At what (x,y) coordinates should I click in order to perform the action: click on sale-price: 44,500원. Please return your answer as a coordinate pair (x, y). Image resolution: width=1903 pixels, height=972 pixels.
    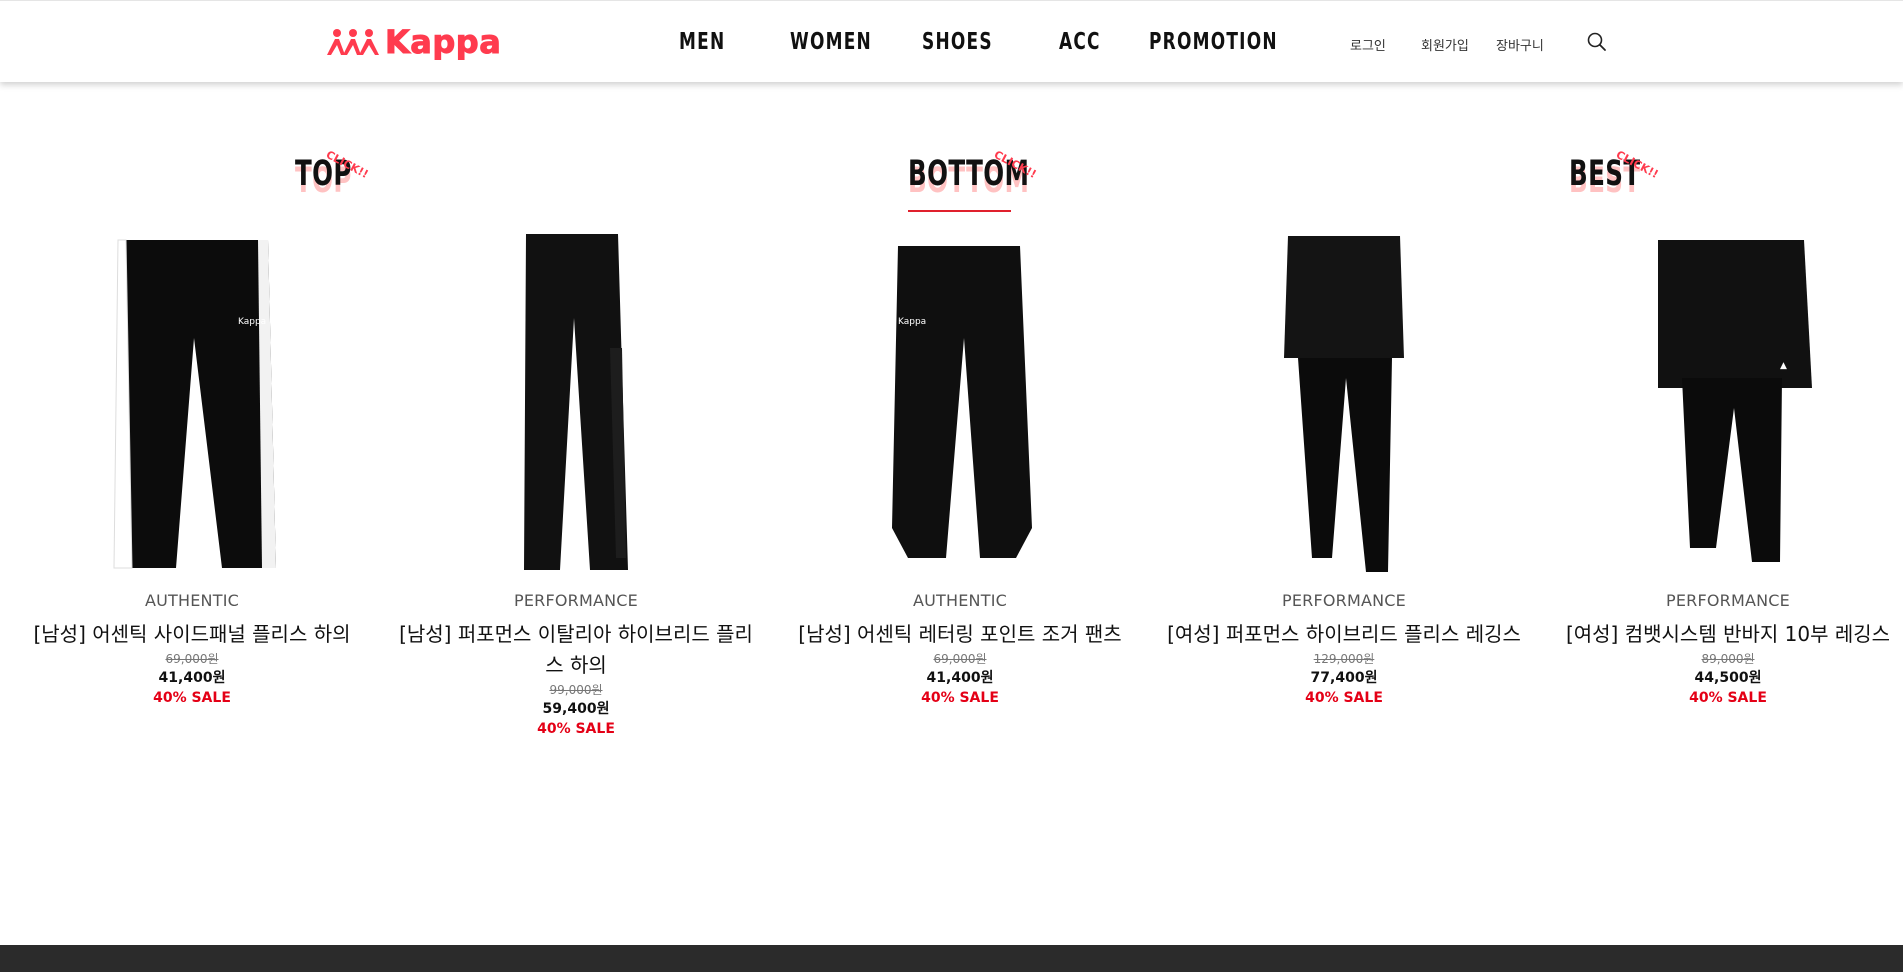
    Looking at the image, I should click on (1728, 678).